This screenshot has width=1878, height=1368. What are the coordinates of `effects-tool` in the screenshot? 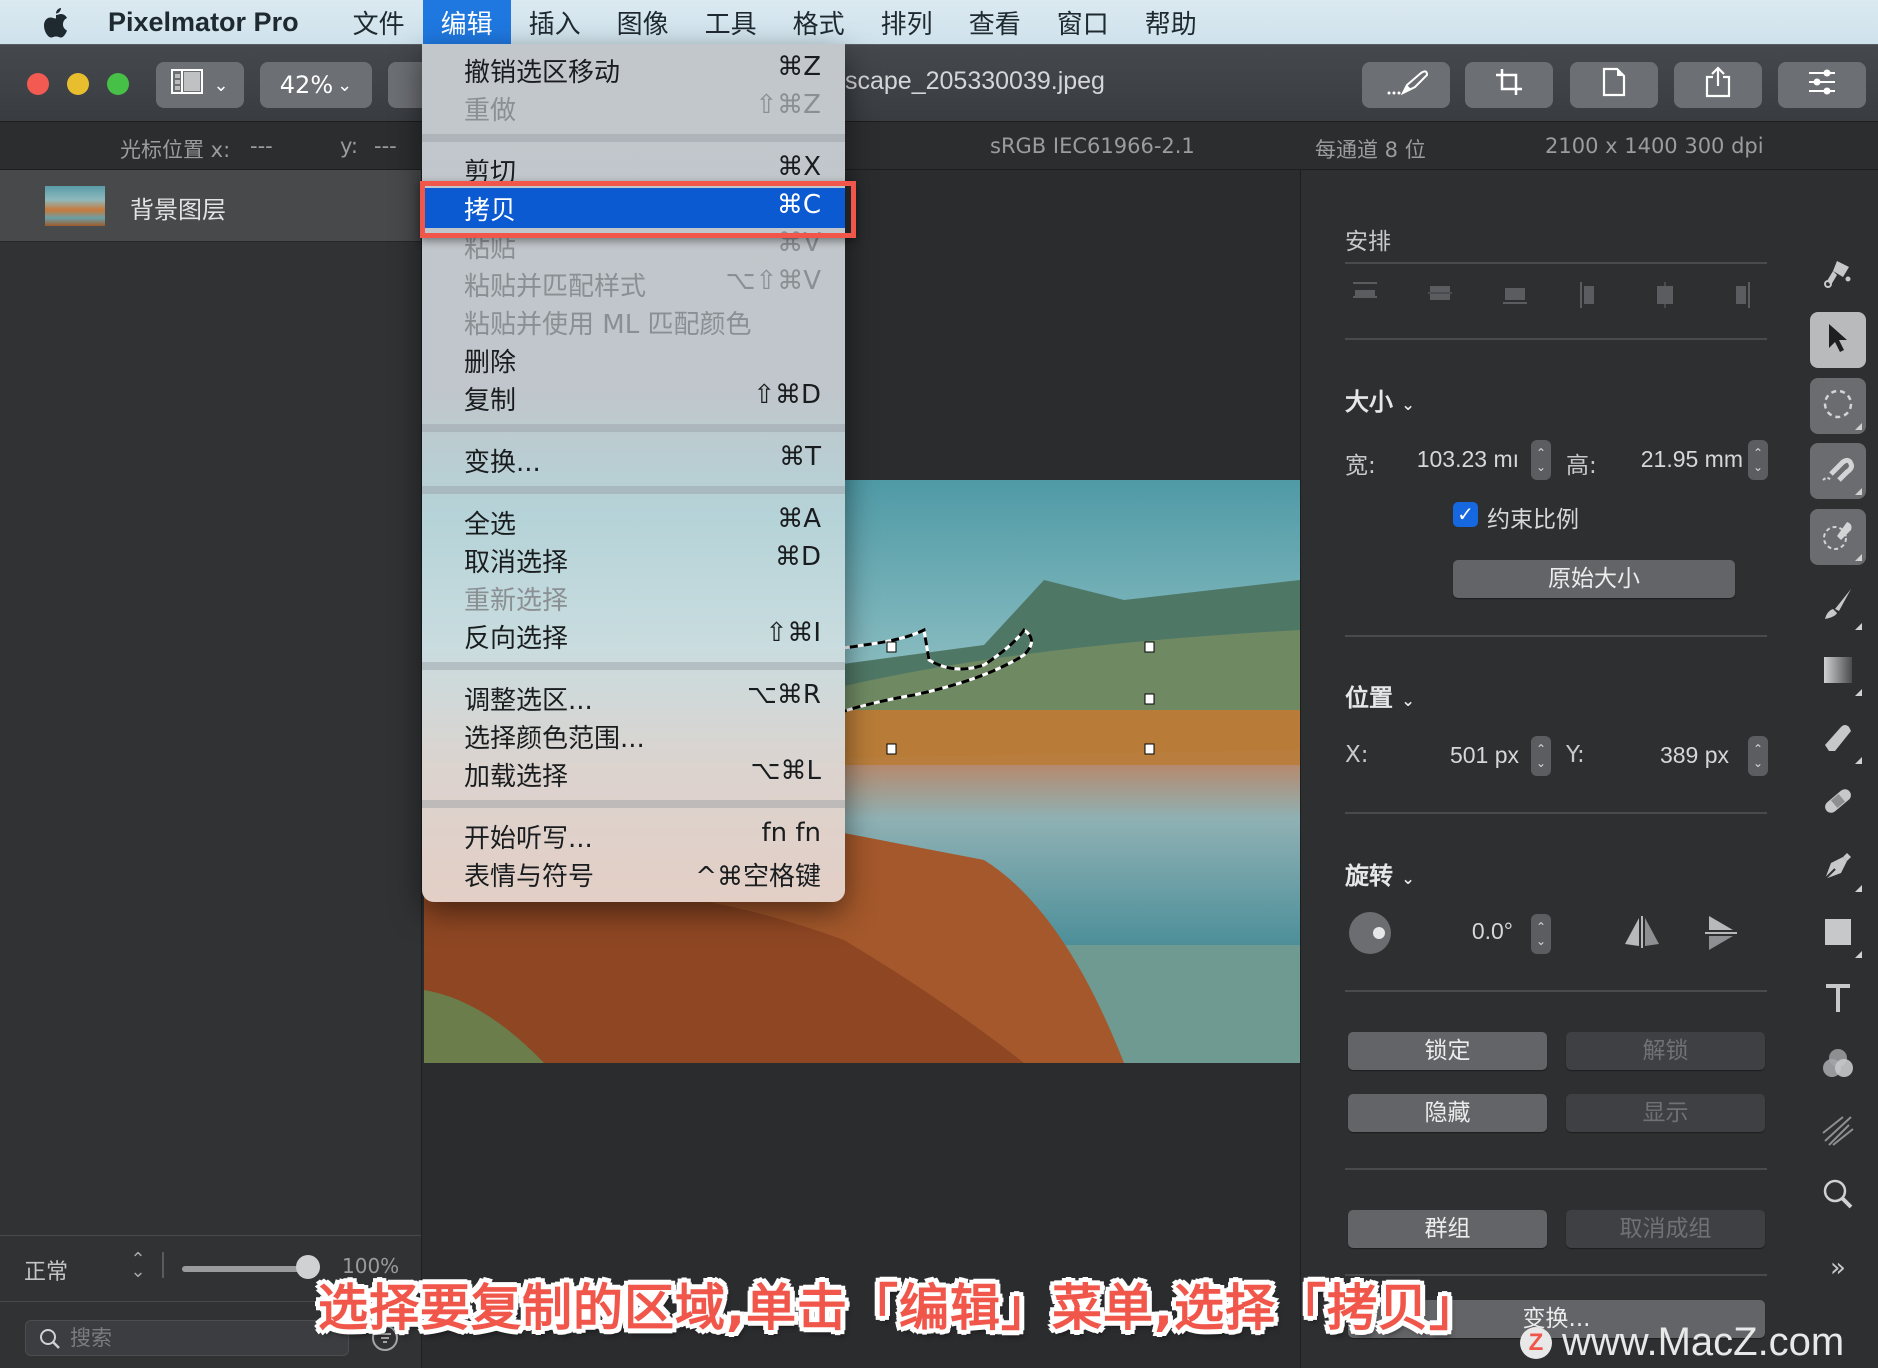 It's located at (1838, 1132).